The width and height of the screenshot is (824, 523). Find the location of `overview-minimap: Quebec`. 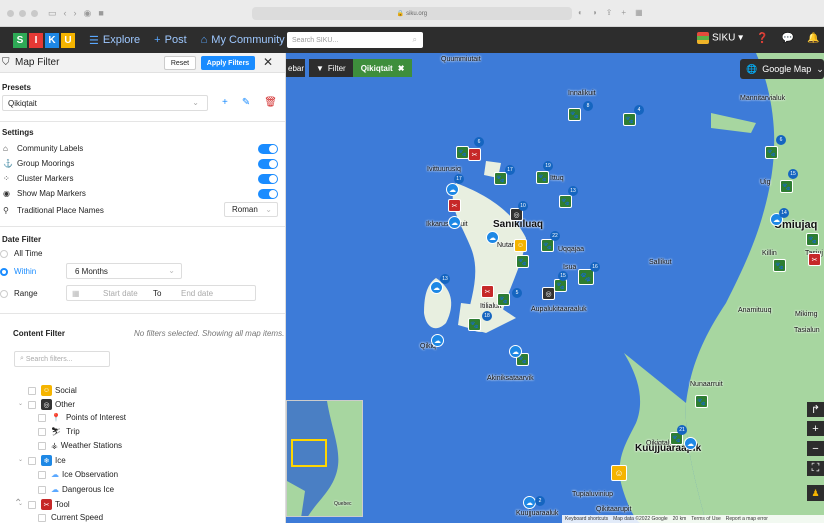

overview-minimap: Quebec is located at coordinates (324, 458).